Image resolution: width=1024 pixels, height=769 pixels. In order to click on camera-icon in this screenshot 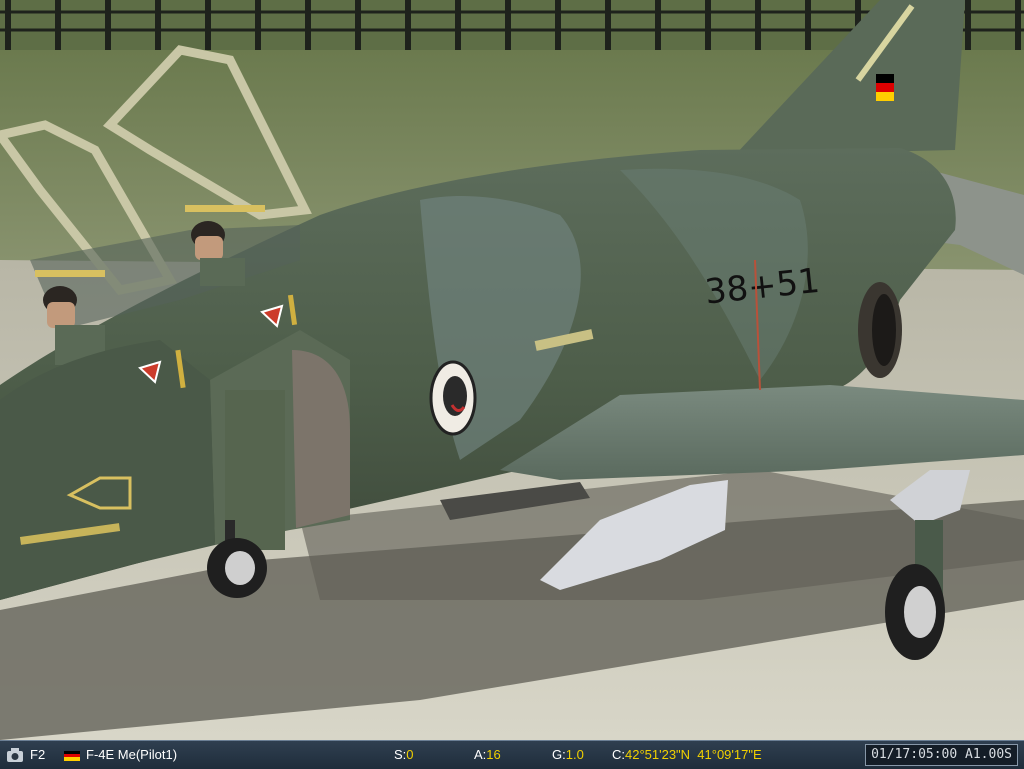, I will do `click(15, 755)`.